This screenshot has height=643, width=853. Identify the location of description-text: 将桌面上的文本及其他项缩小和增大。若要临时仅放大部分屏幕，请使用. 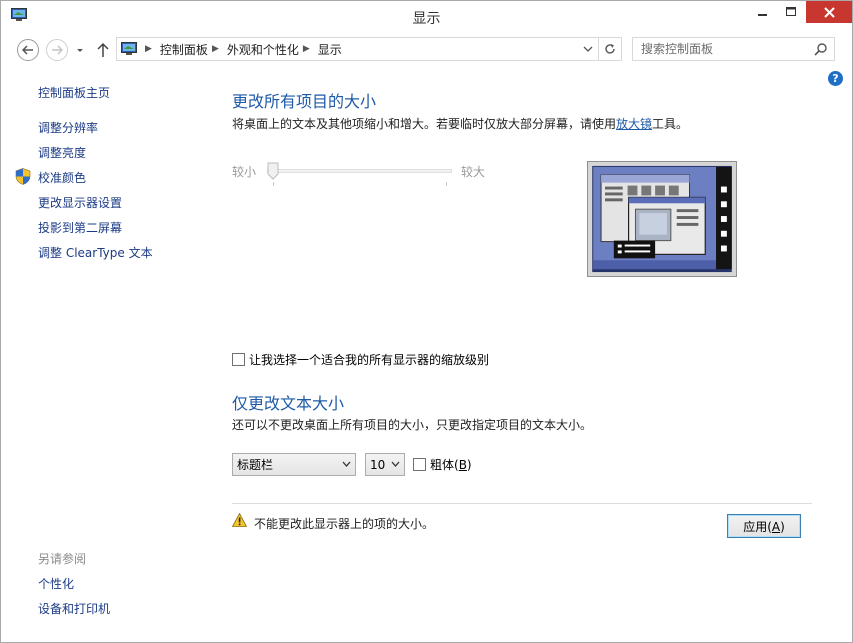
(424, 124).